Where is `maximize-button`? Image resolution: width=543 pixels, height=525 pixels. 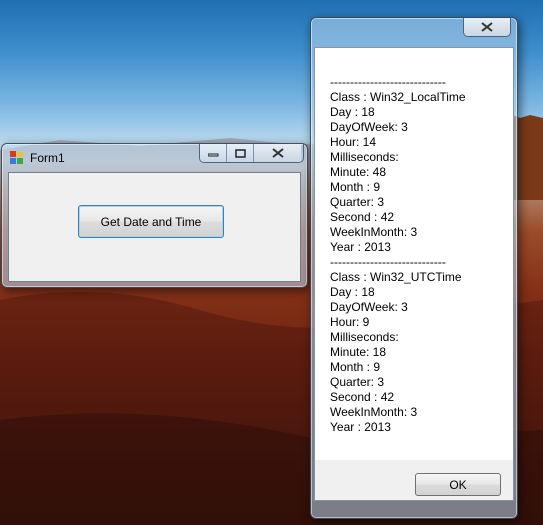
maximize-button is located at coordinates (239, 153).